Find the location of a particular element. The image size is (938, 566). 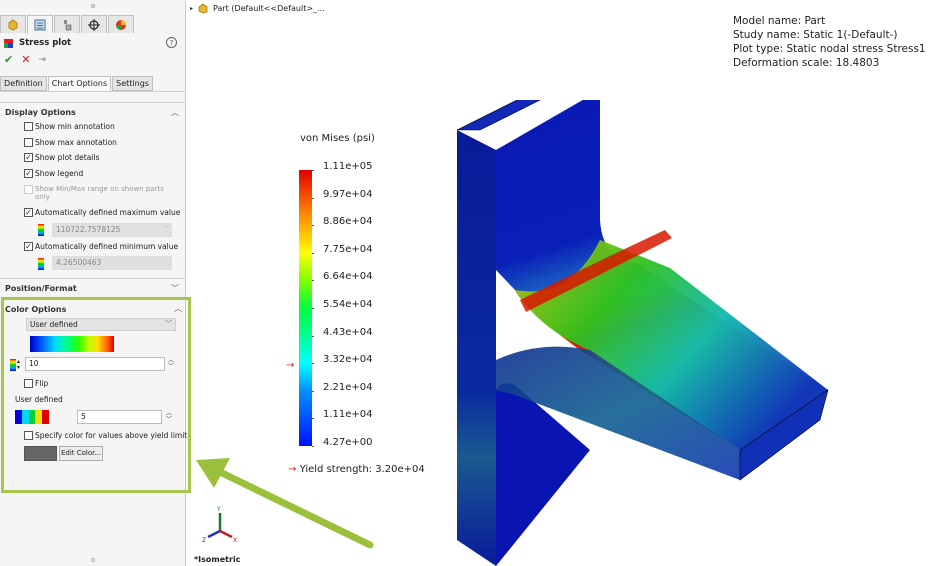

tab-settings: Settings is located at coordinates (132, 83).